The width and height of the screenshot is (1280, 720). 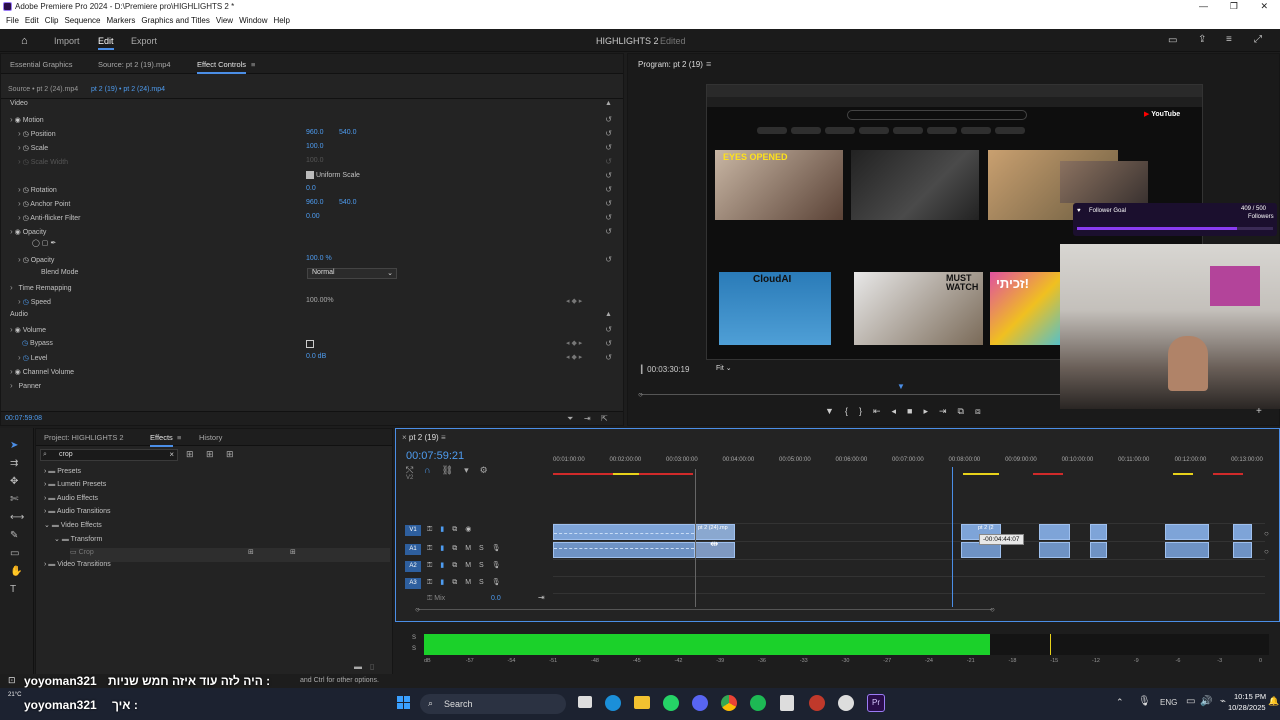 What do you see at coordinates (75, 488) in the screenshot?
I see `tree-lumetri: › ▬ Lumetri Presets` at bounding box center [75, 488].